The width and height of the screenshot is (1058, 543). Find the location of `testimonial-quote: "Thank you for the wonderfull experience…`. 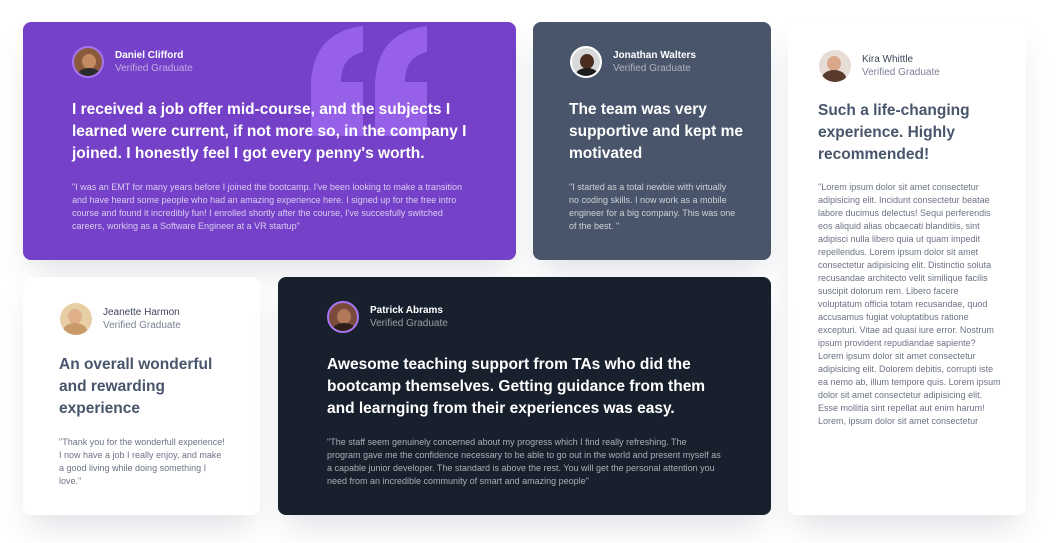

testimonial-quote: "Thank you for the wonderfull experience… is located at coordinates (142, 461).